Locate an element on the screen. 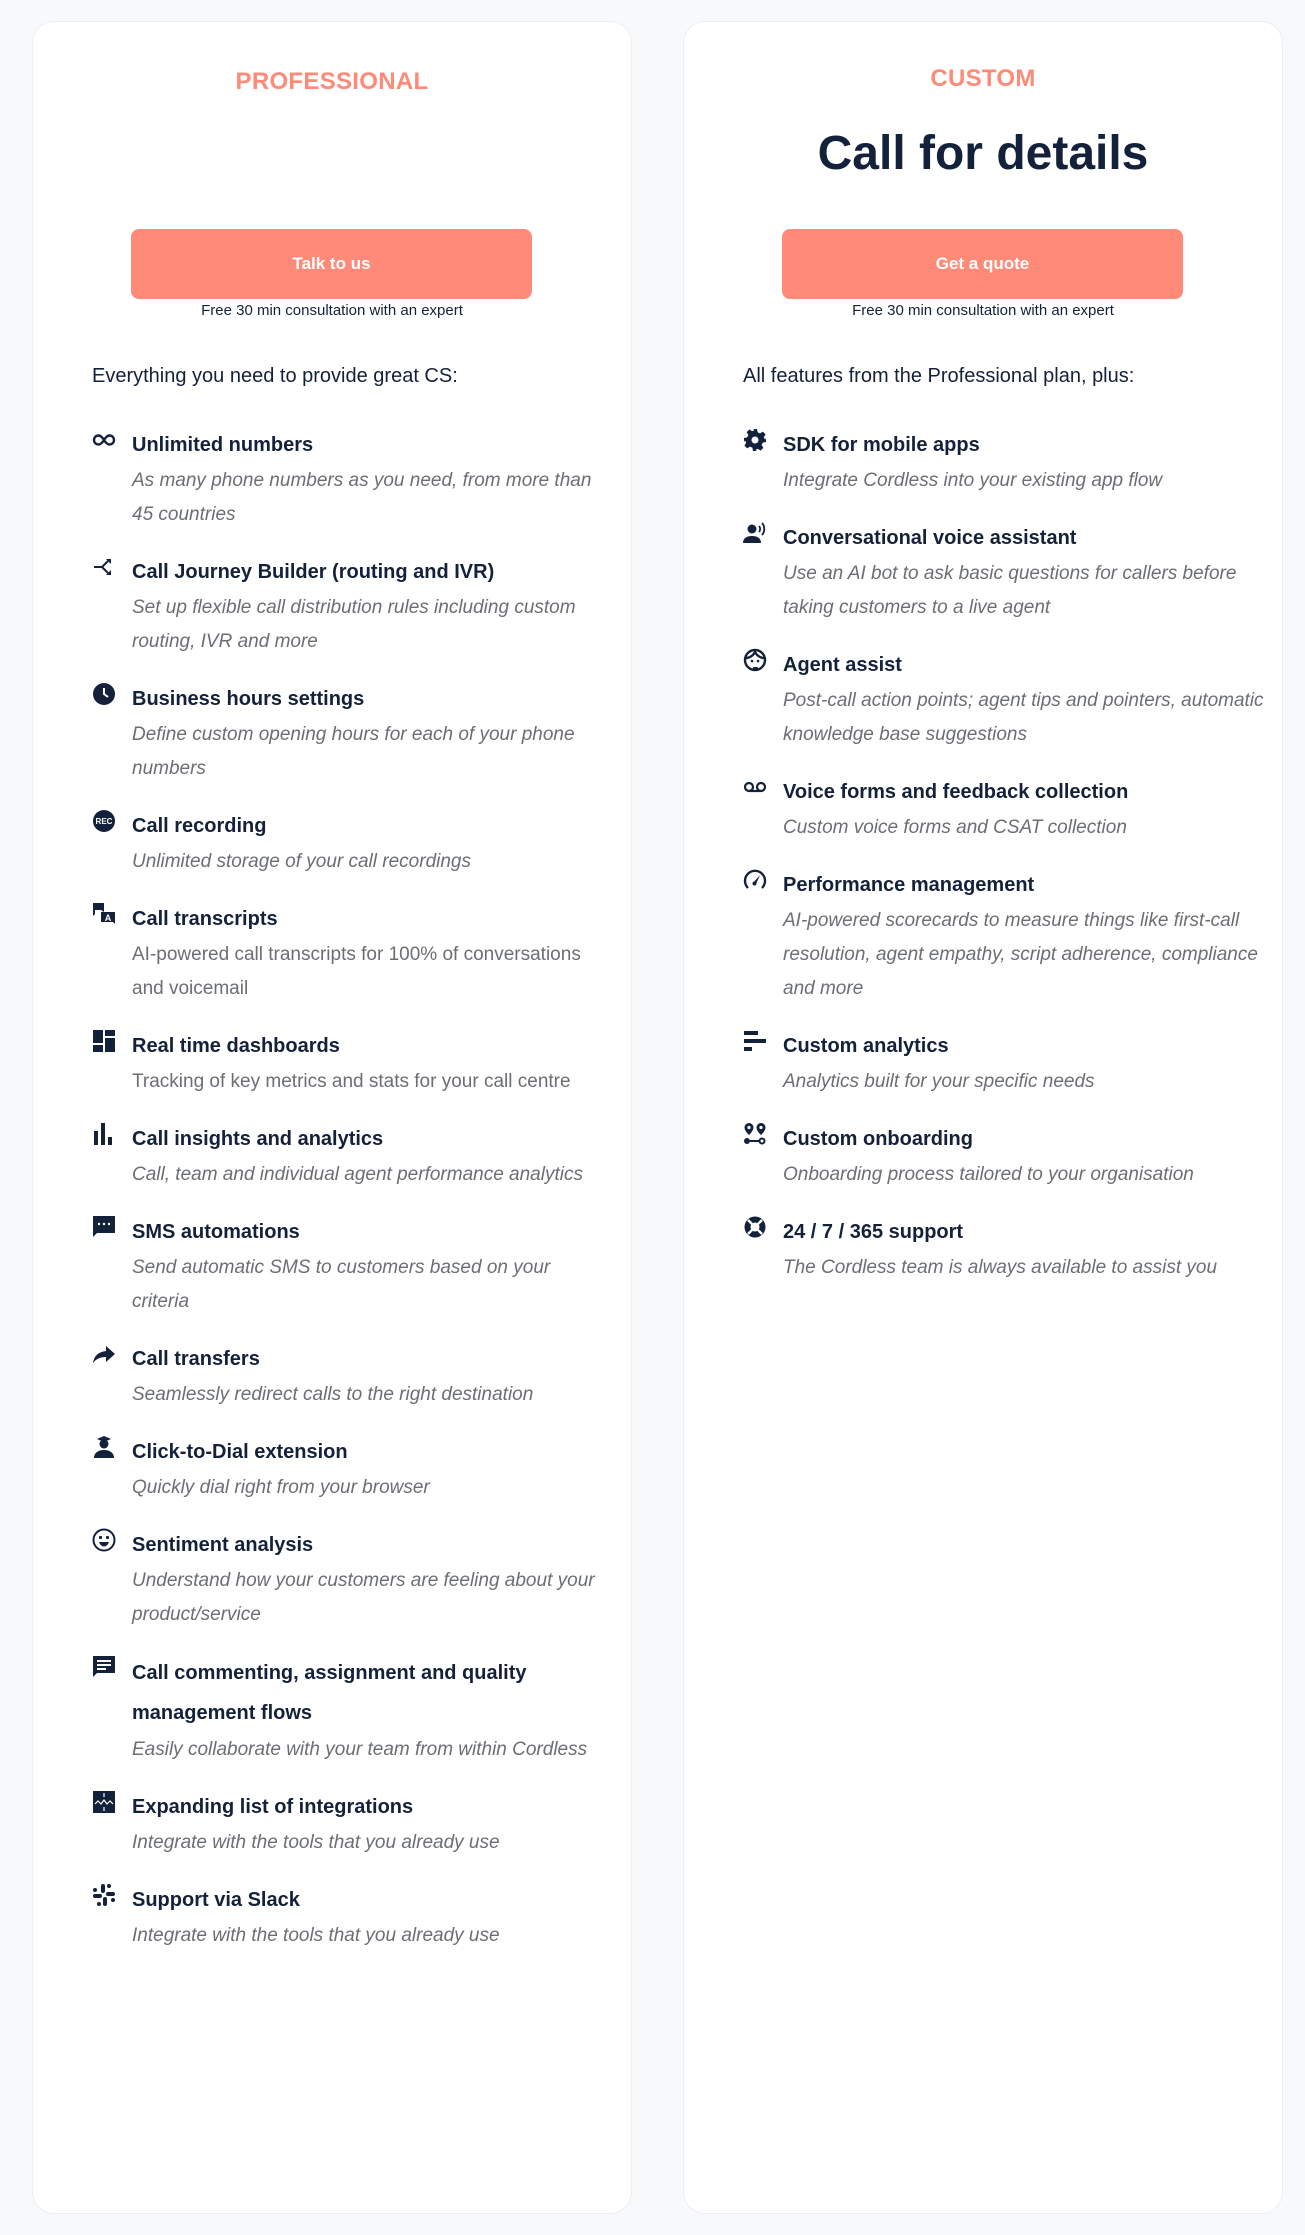 This screenshot has width=1305, height=2235. feature-title: Real time dashboards is located at coordinates (236, 1046).